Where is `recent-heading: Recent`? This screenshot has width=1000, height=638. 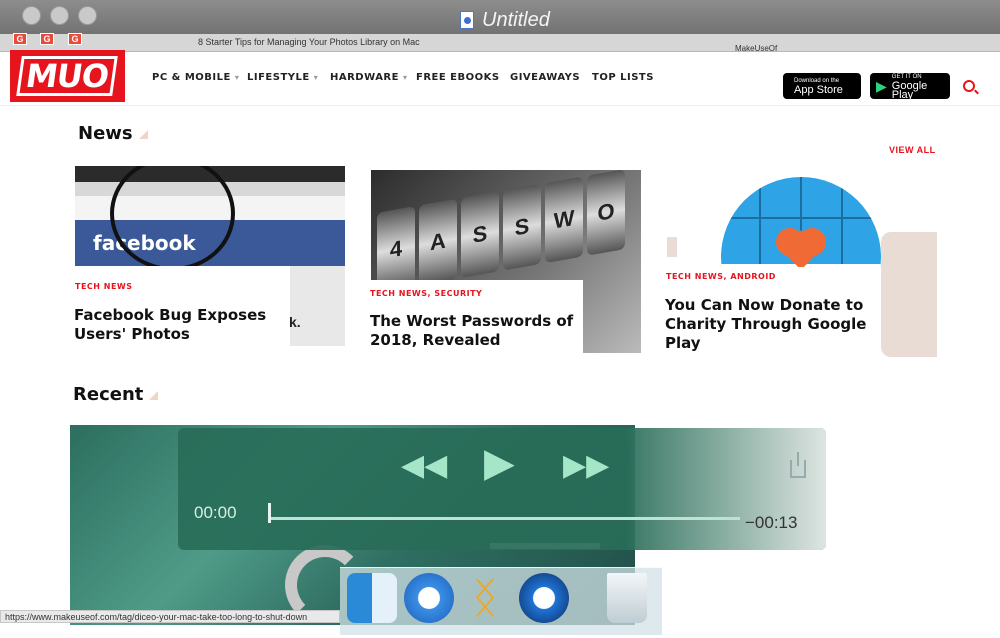
recent-heading: Recent is located at coordinates (116, 394).